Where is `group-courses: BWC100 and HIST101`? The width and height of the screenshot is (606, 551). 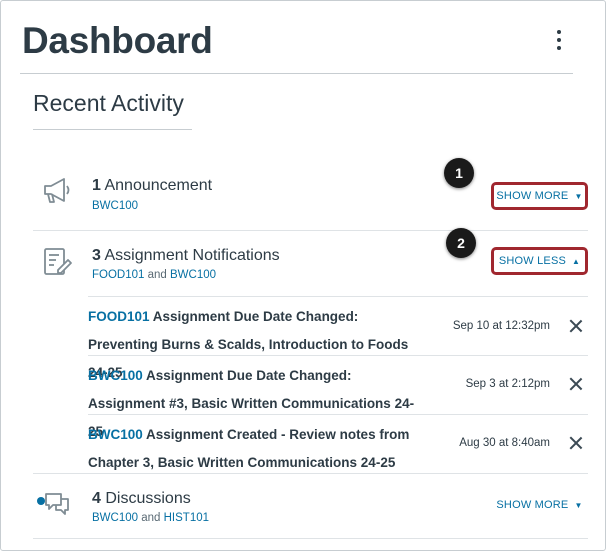
group-courses: BWC100 and HIST101 is located at coordinates (150, 518).